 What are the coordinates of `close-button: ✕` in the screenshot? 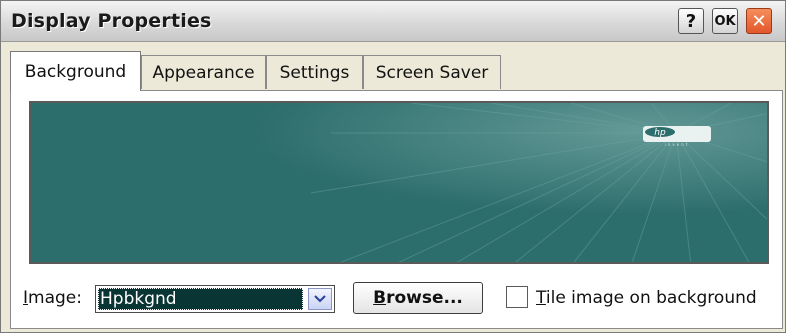 It's located at (759, 21).